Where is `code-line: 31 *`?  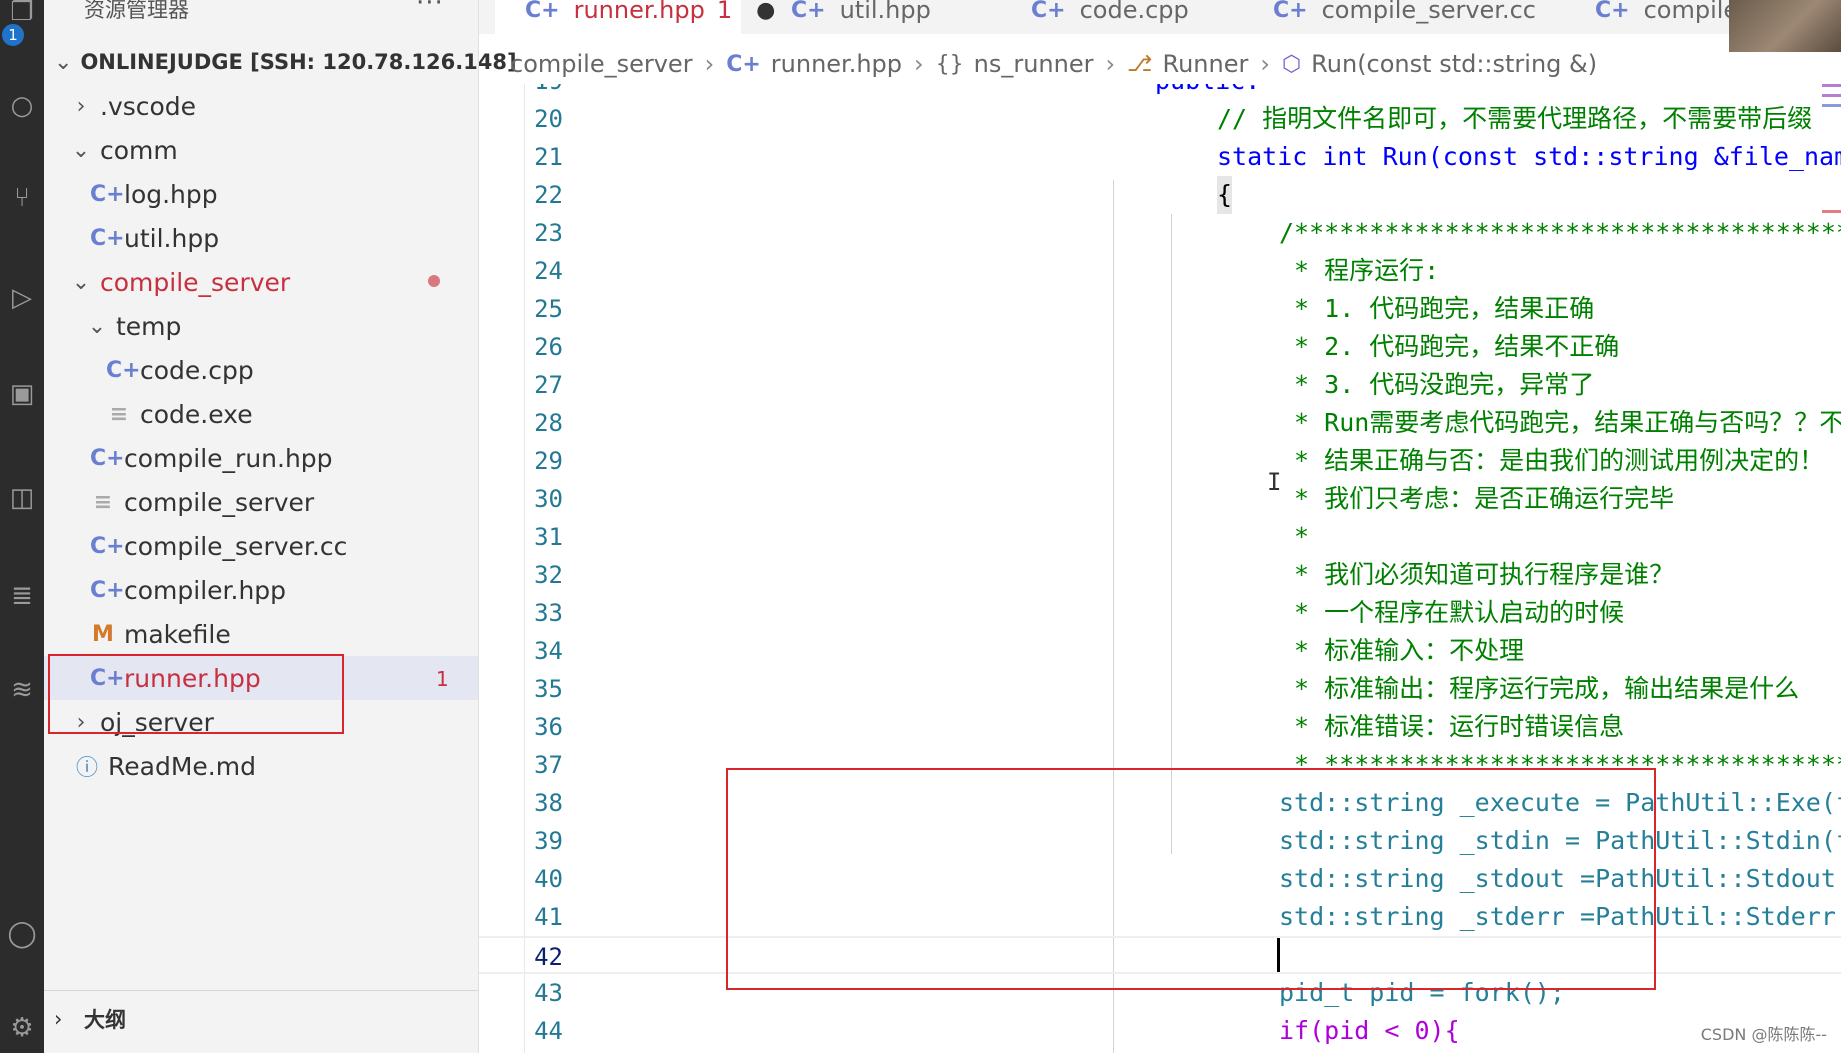 code-line: 31 * is located at coordinates (1160, 537).